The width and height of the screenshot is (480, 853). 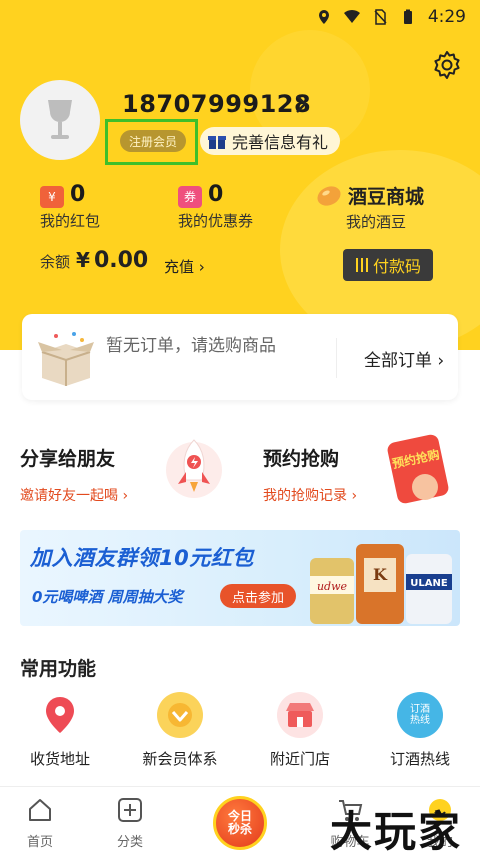 I want to click on reserve-records-link: 我的抢购记录 ›, so click(x=310, y=495).